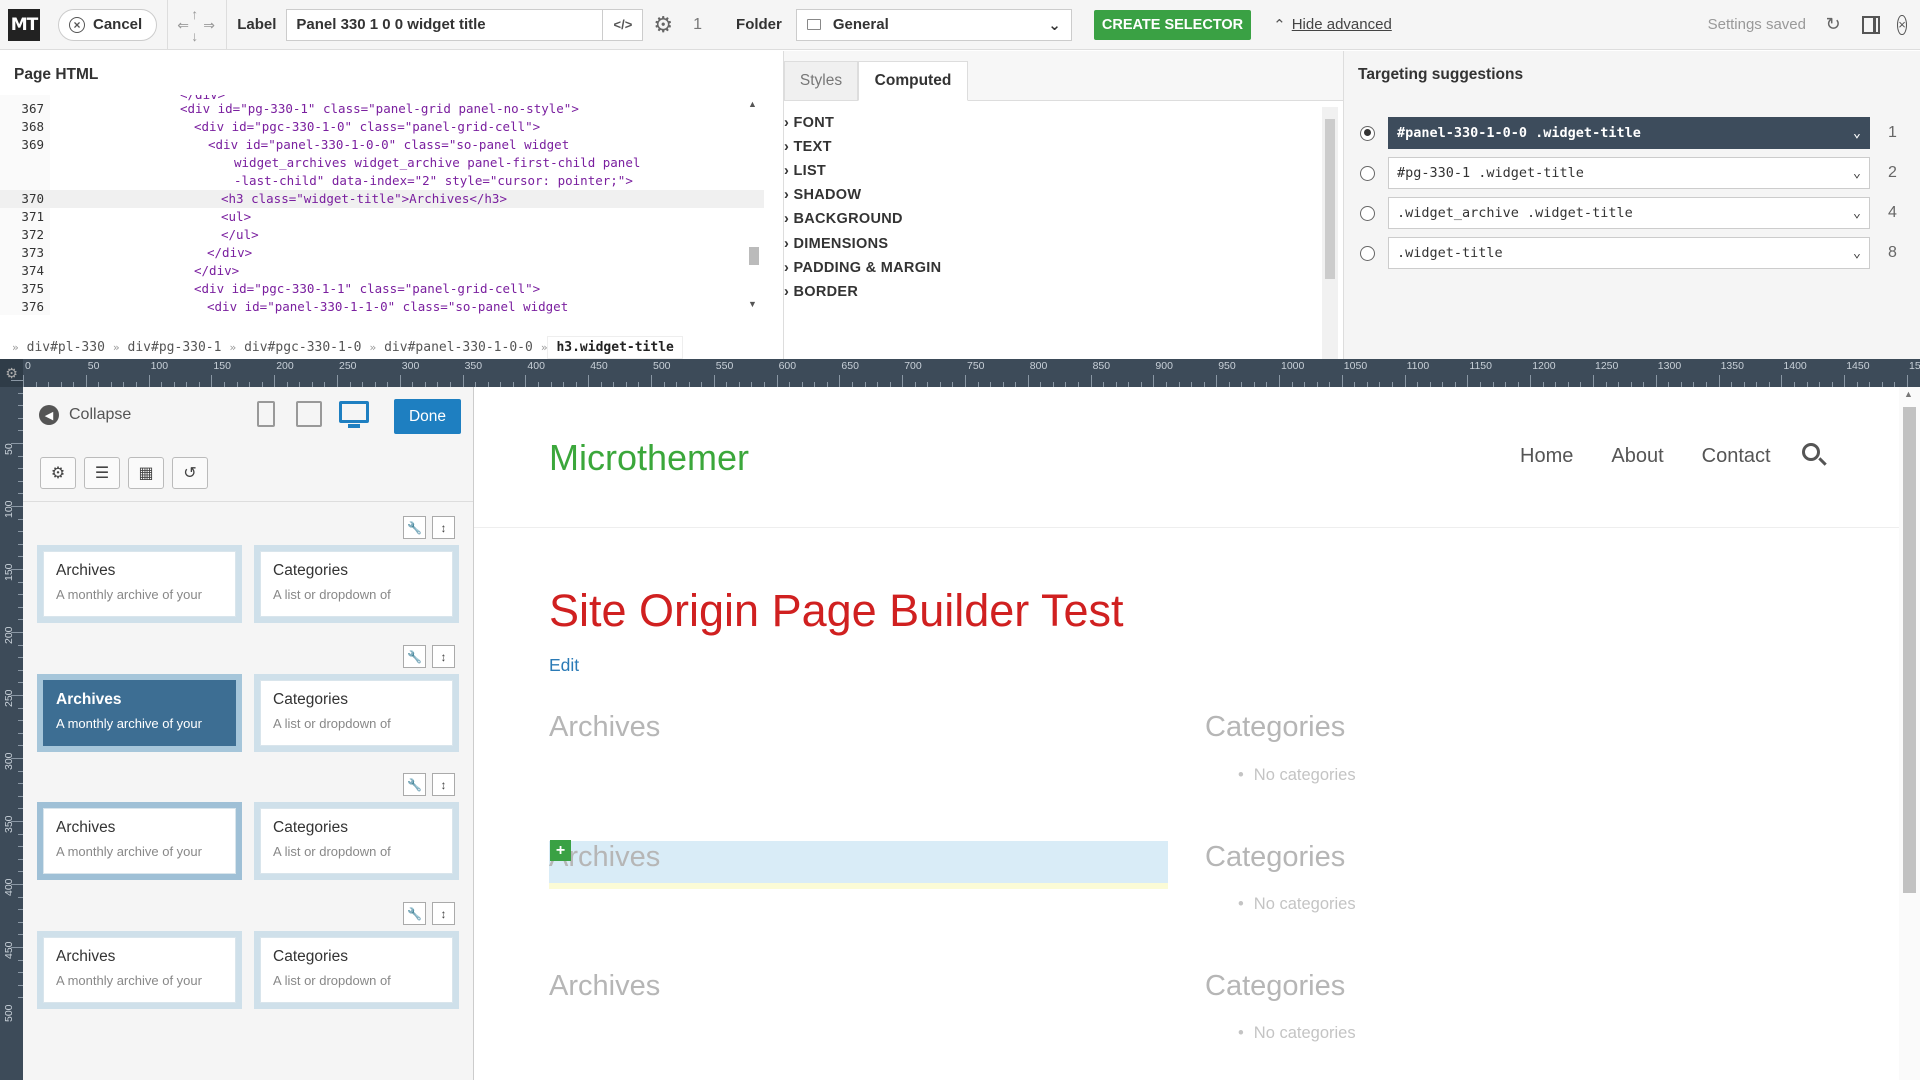 The height and width of the screenshot is (1080, 1920). Describe the element at coordinates (382, 271) in the screenshot. I see `code-line: 374 </div>` at that location.